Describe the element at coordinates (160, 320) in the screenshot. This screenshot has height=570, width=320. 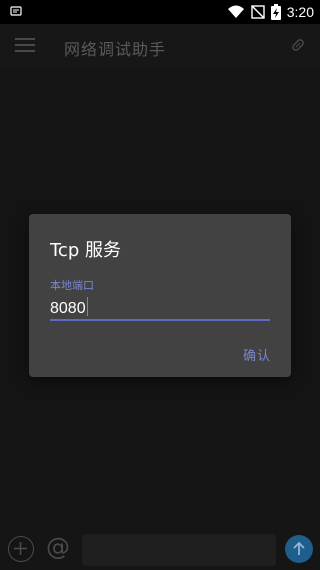
I see `input-underline` at that location.